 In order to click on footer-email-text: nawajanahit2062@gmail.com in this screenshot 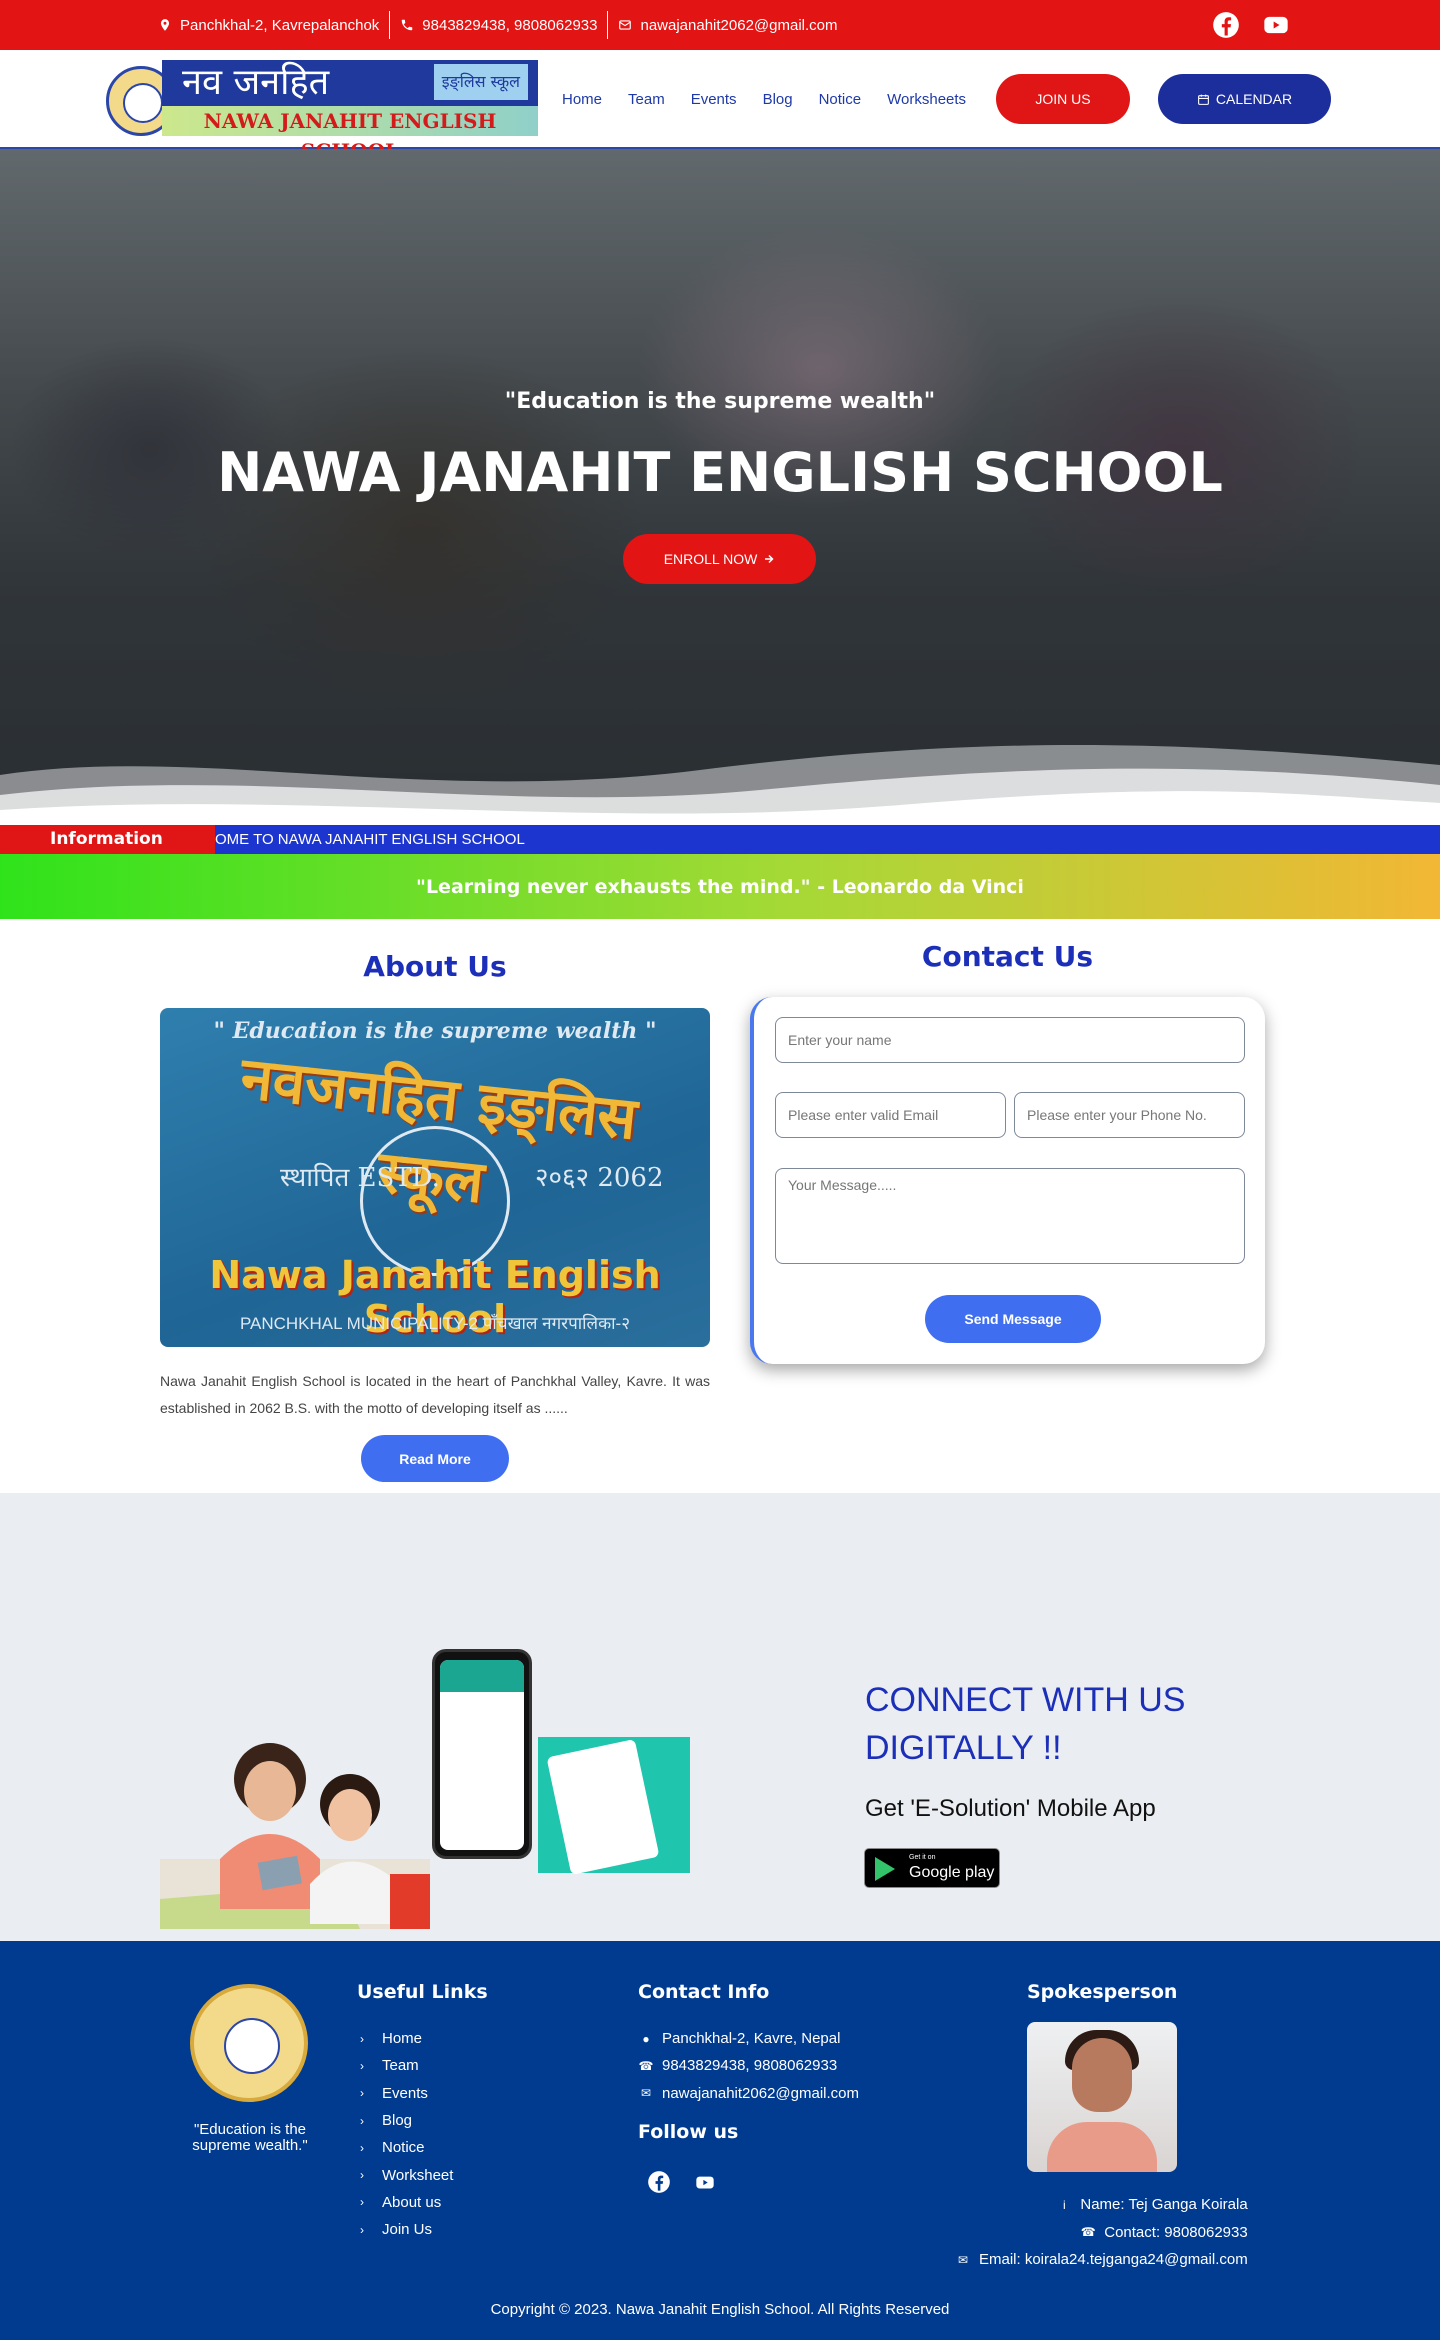, I will do `click(761, 2093)`.